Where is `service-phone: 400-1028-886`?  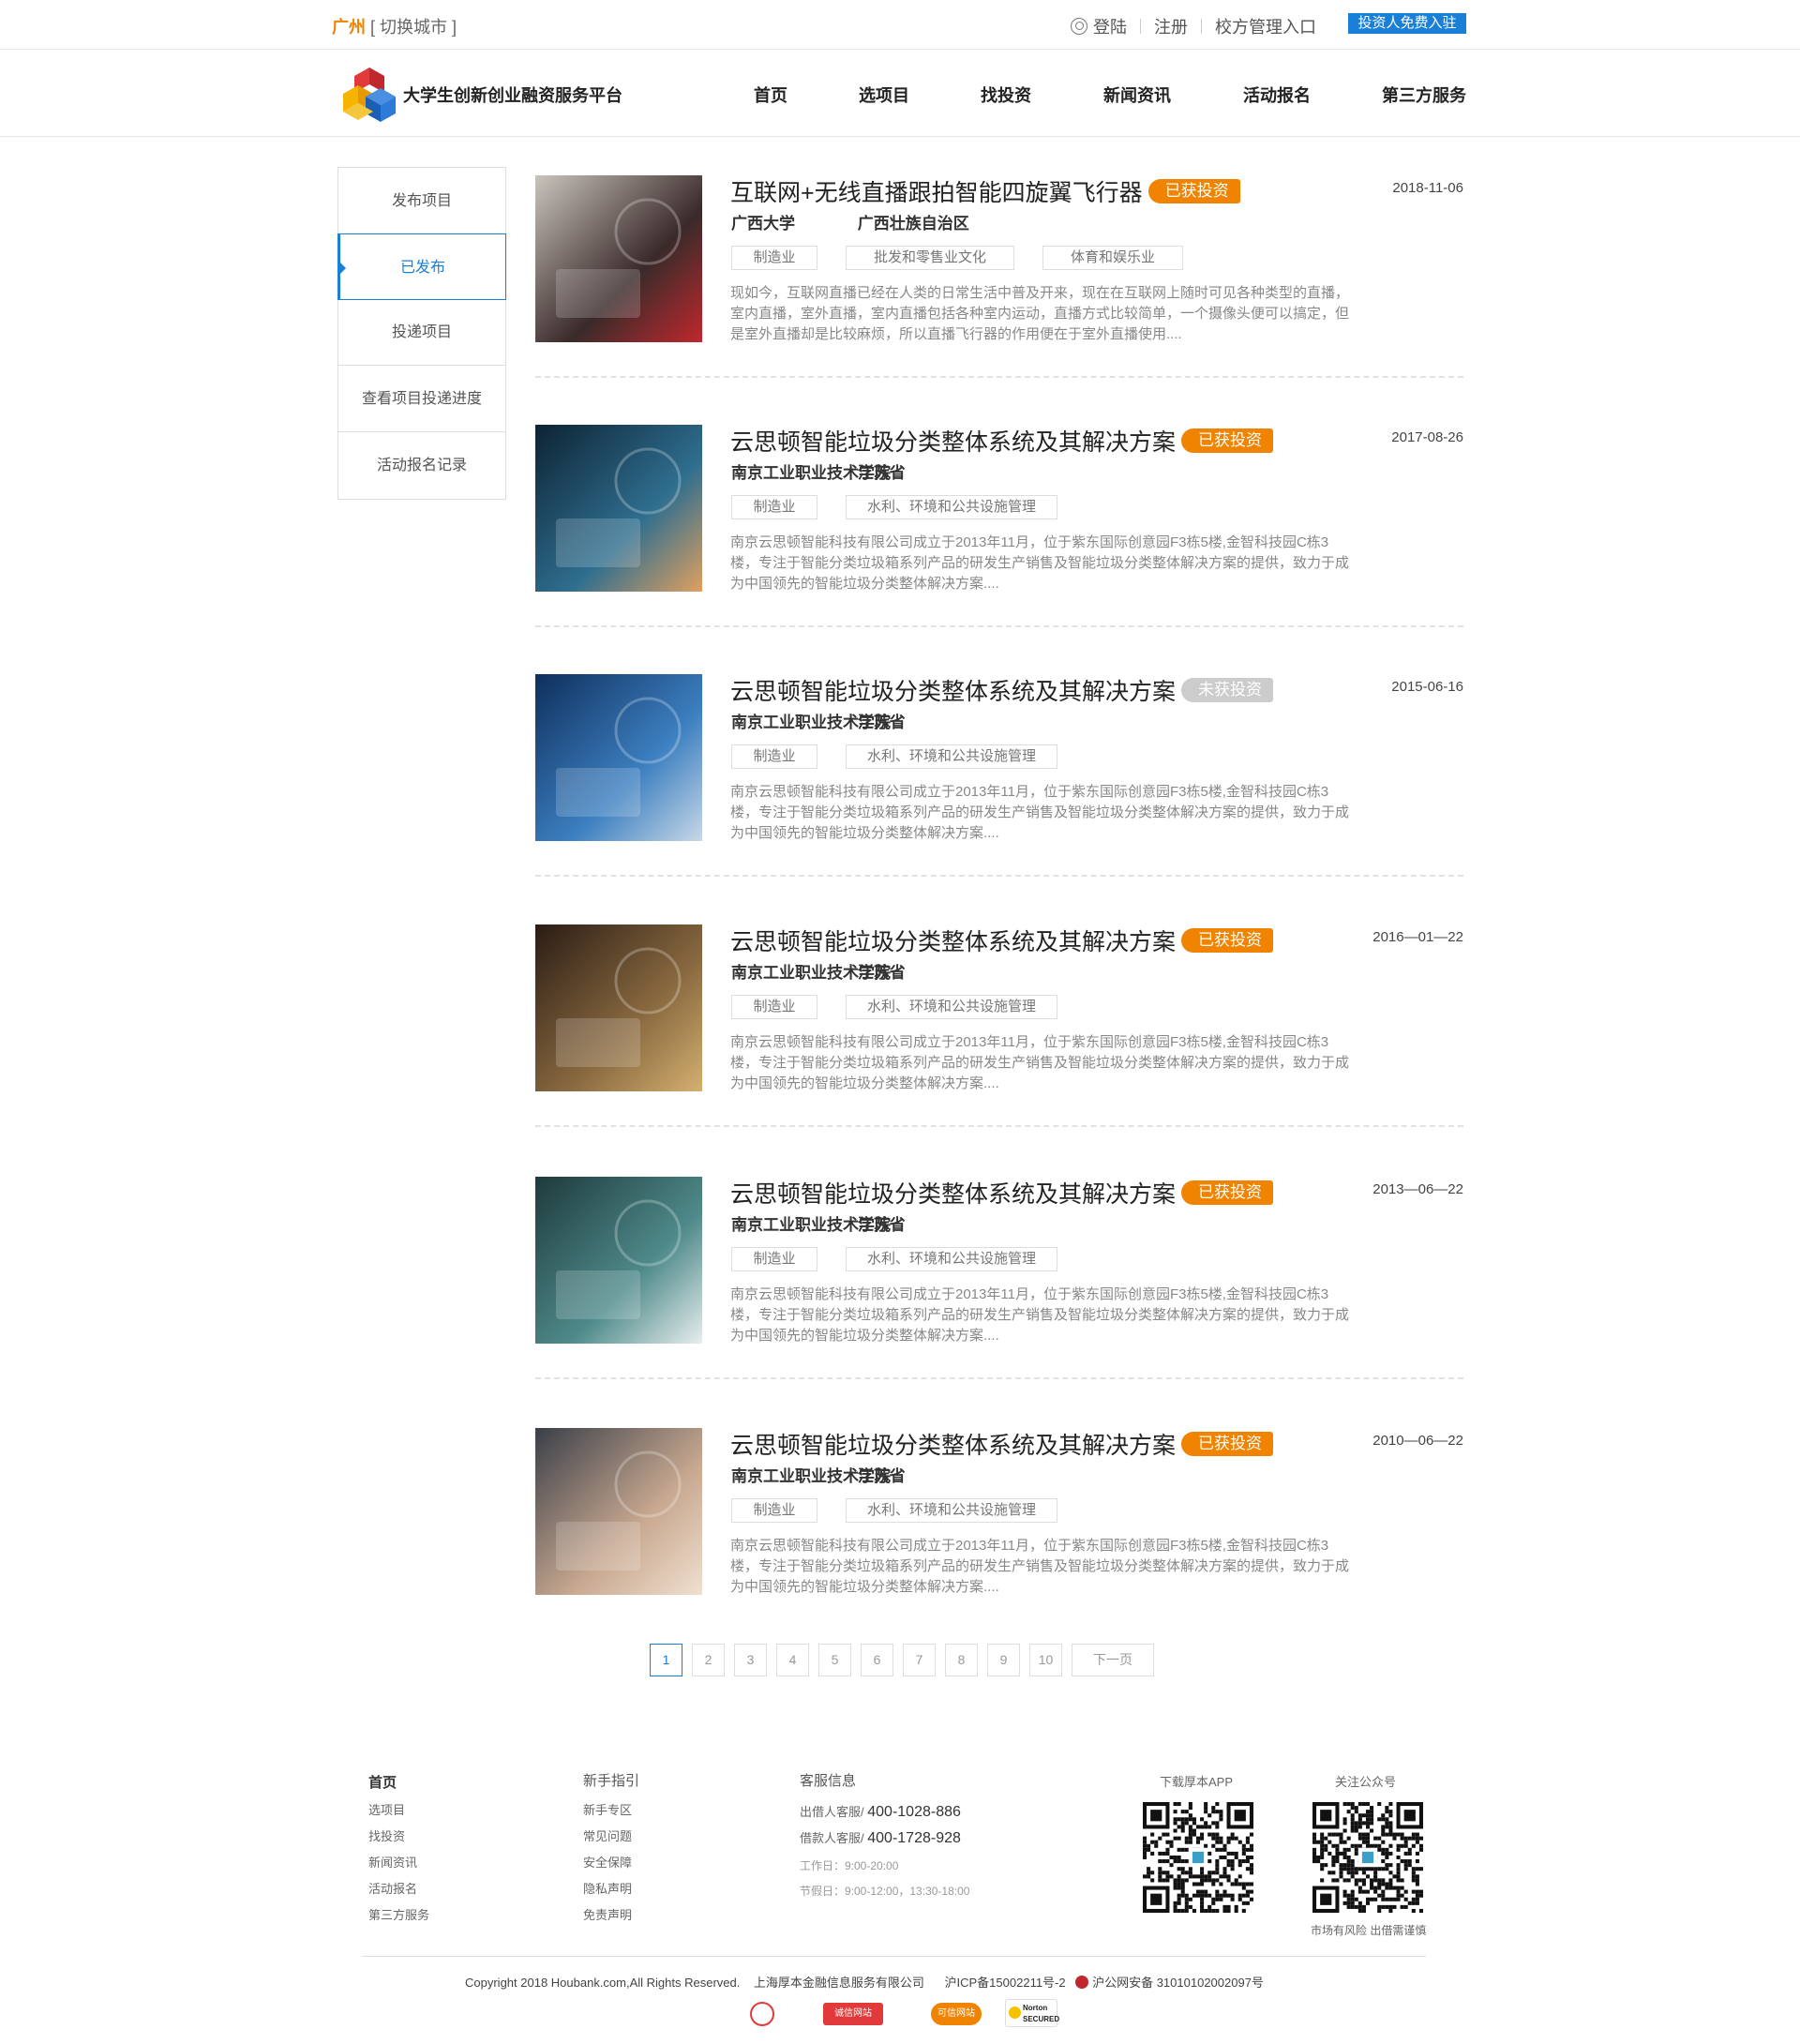
service-phone: 400-1028-886 is located at coordinates (914, 1812).